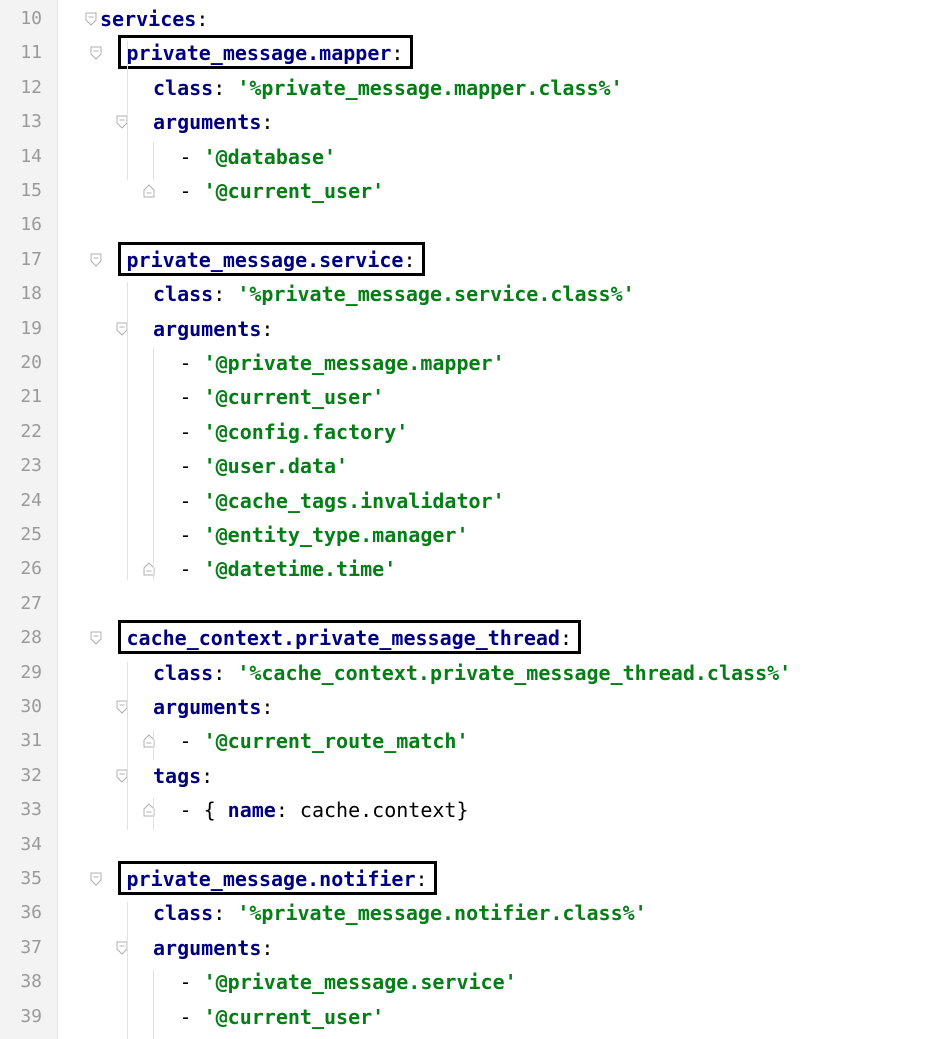 The height and width of the screenshot is (1039, 941). Describe the element at coordinates (394, 294) in the screenshot. I see `code-content: class: '%private_message.service.class%'` at that location.